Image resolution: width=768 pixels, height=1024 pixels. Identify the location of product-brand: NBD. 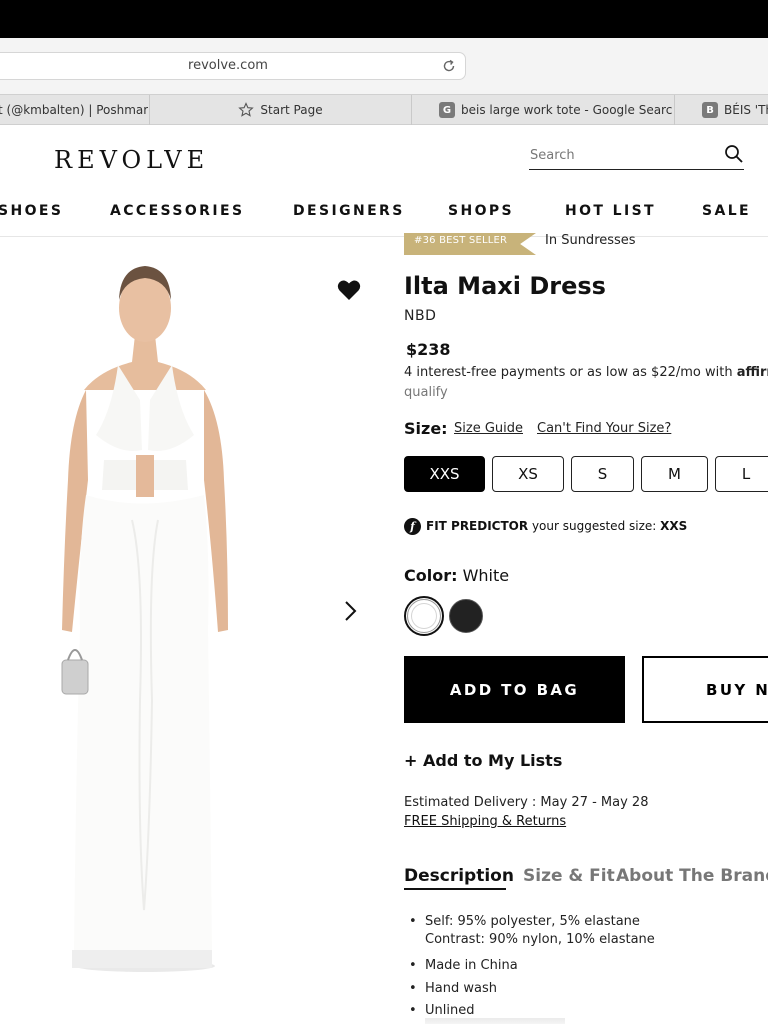
(420, 316).